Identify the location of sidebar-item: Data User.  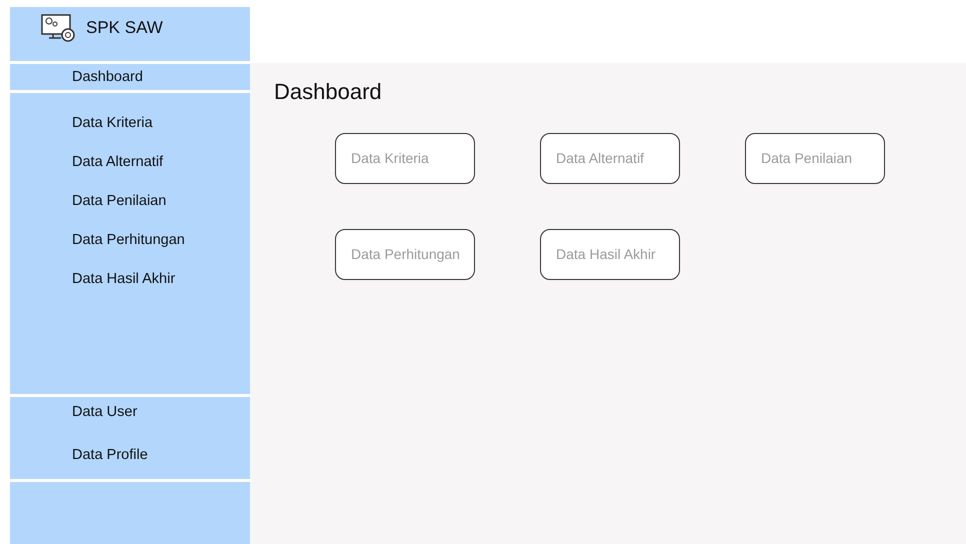
(130, 412).